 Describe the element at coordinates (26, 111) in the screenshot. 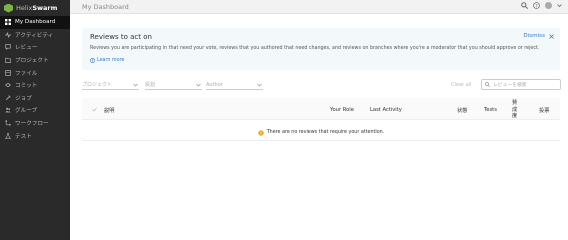

I see `sidebar-item-label: グループ` at that location.